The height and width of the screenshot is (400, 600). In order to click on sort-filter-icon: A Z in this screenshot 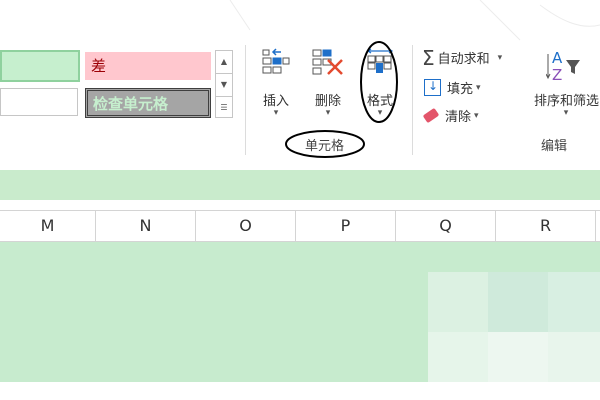, I will do `click(563, 66)`.